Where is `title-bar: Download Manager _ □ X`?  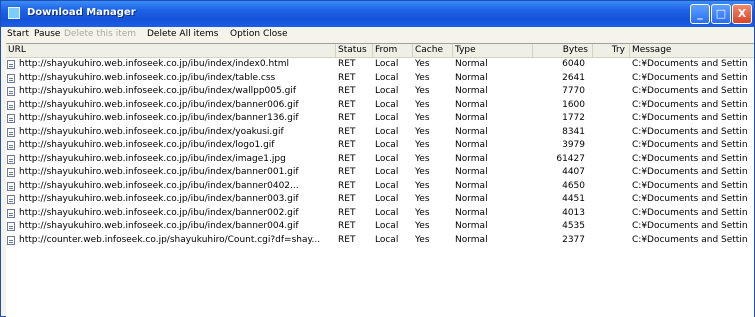 title-bar: Download Manager _ □ X is located at coordinates (377, 14).